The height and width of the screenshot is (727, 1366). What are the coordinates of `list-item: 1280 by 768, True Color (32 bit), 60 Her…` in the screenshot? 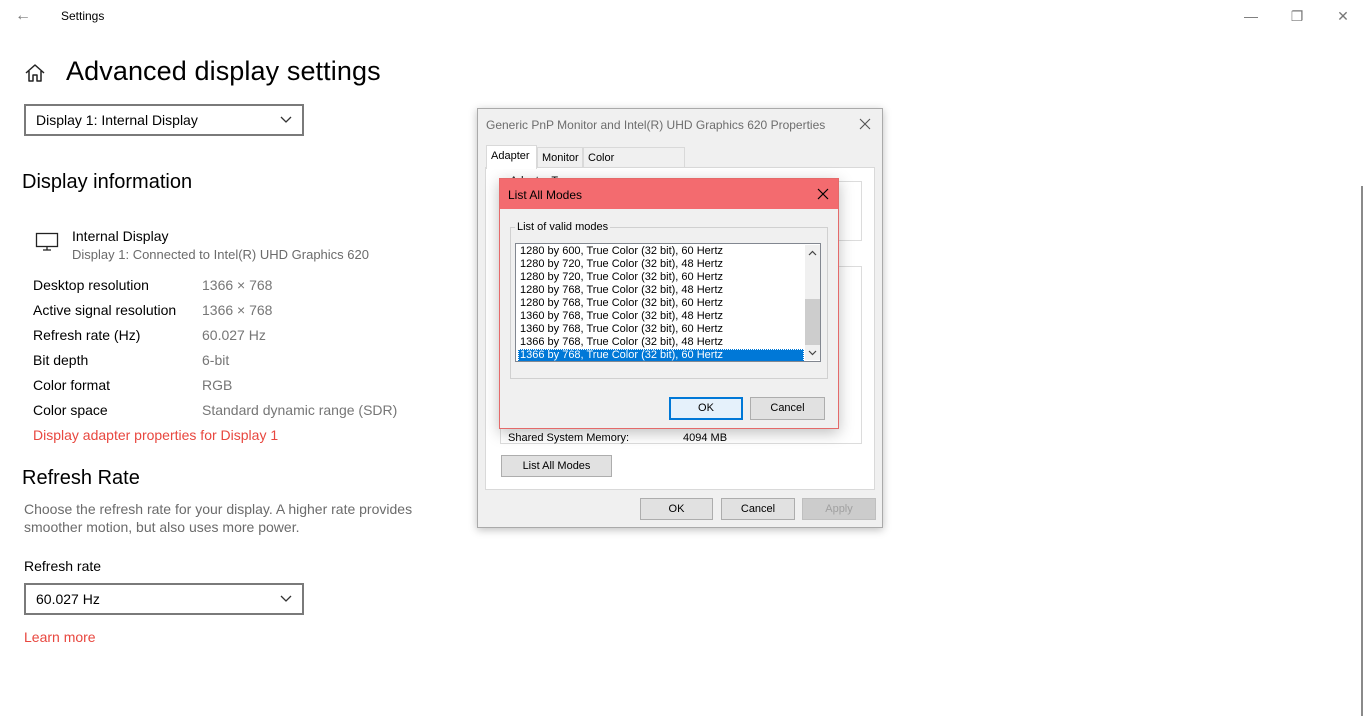 It's located at (661, 303).